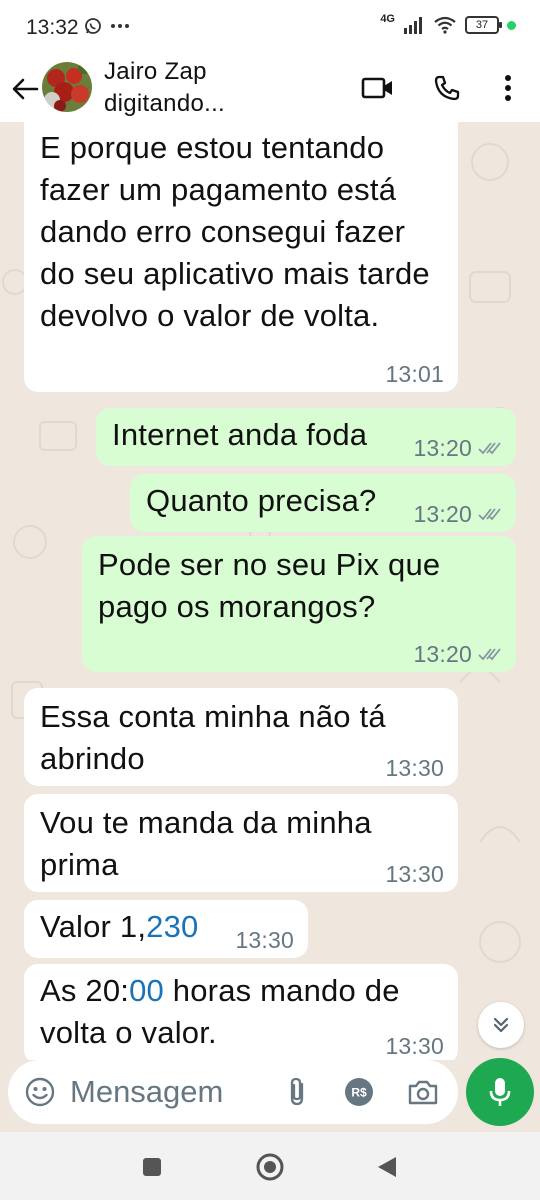 This screenshot has height=1200, width=540. I want to click on payment-icon: R$, so click(359, 1092).